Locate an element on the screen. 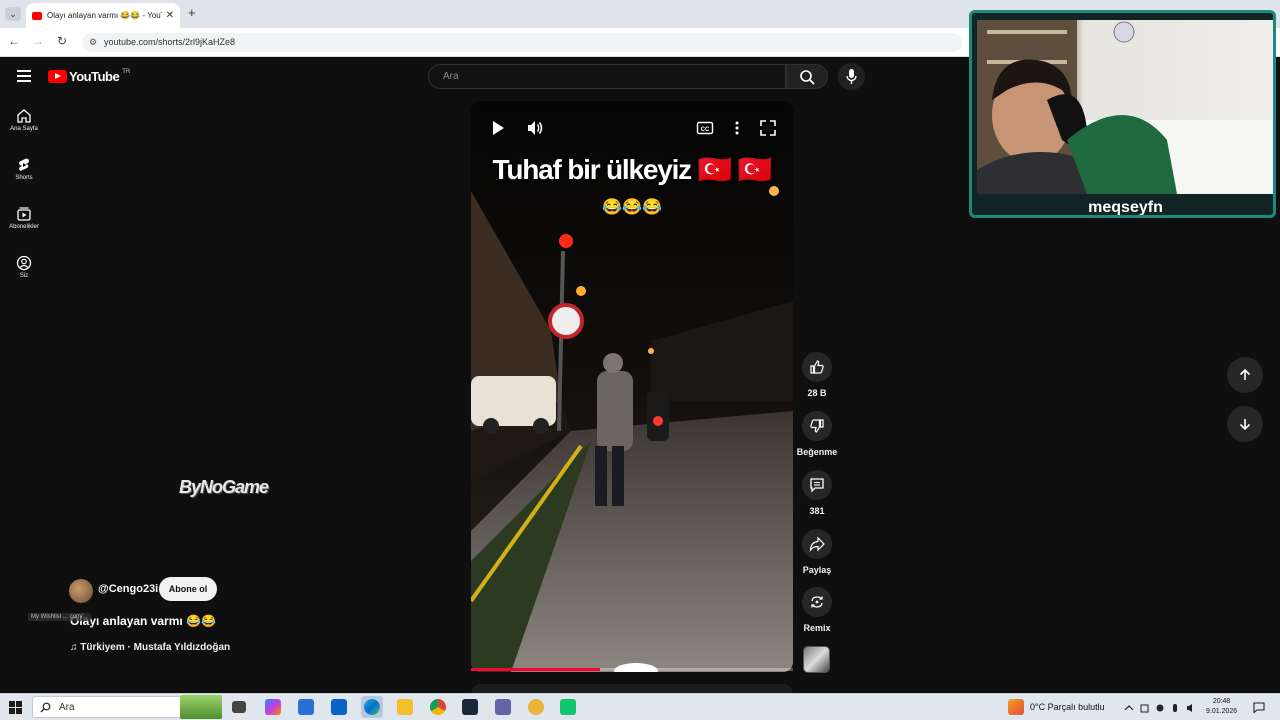 The image size is (1280, 720). tab-title: Olayı anlayan varmı 😂😂 - YouTube is located at coordinates (104, 15).